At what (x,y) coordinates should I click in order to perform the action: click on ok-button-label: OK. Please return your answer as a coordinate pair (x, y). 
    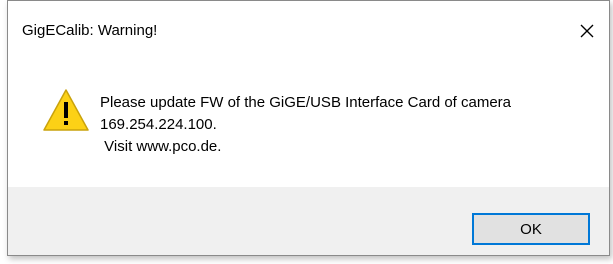
    Looking at the image, I should click on (531, 229).